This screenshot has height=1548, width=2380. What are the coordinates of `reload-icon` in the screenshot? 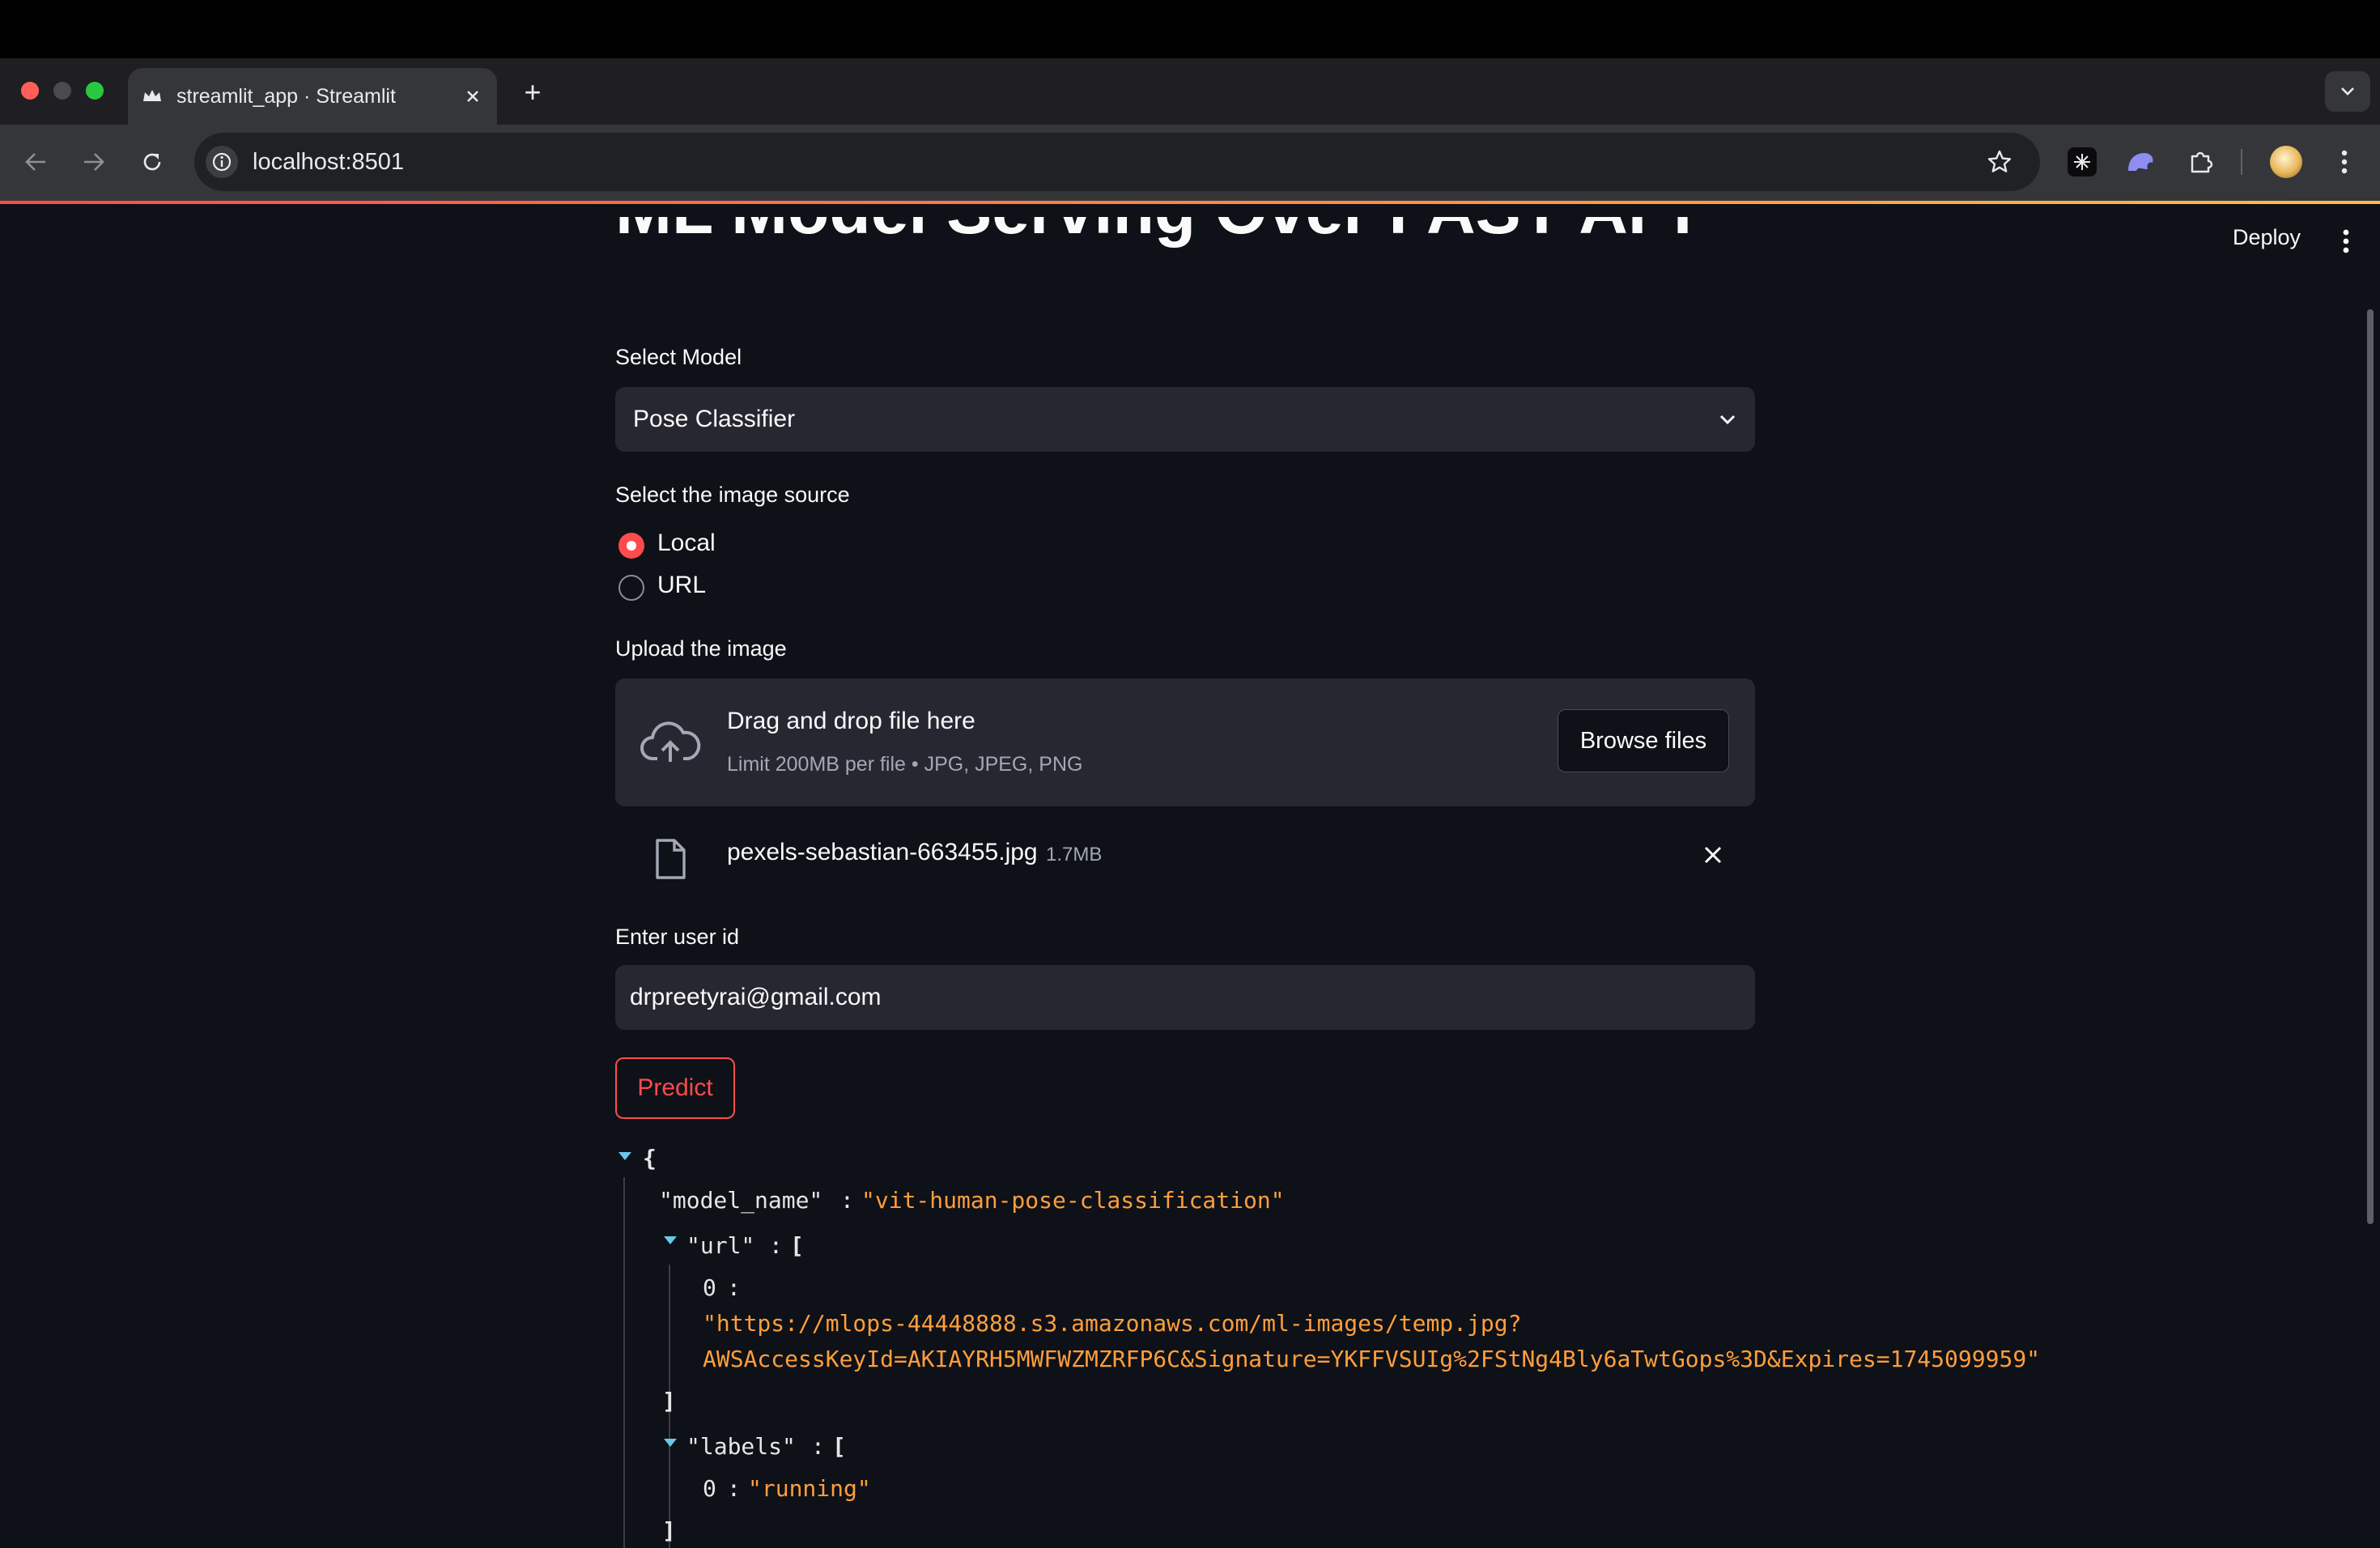 It's located at (153, 162).